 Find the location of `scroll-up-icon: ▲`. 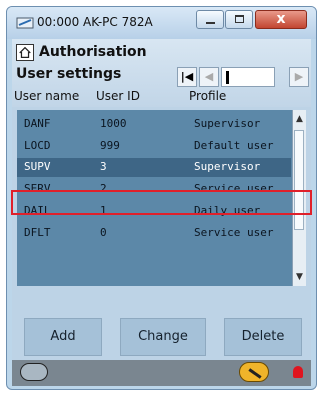

scroll-up-icon: ▲ is located at coordinates (299, 119).